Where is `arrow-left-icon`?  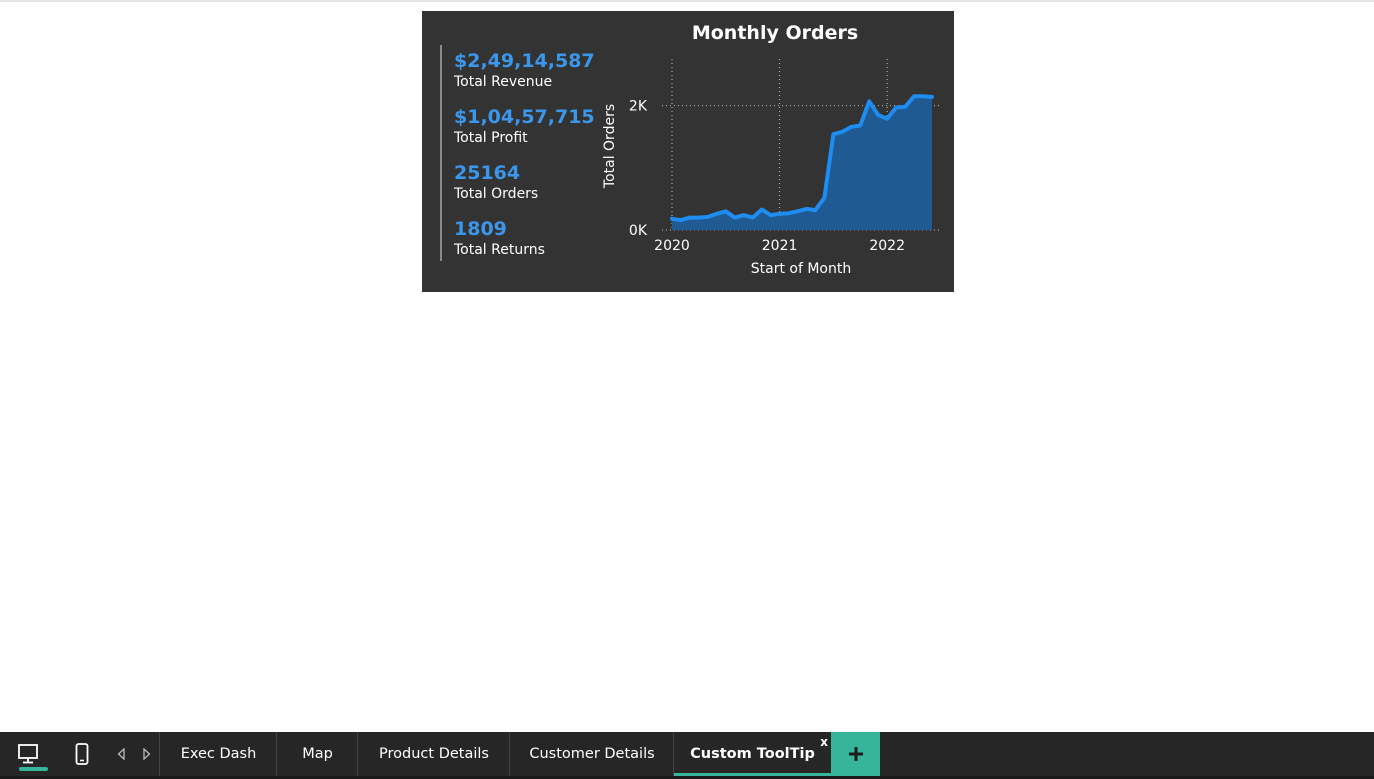
arrow-left-icon is located at coordinates (121, 754).